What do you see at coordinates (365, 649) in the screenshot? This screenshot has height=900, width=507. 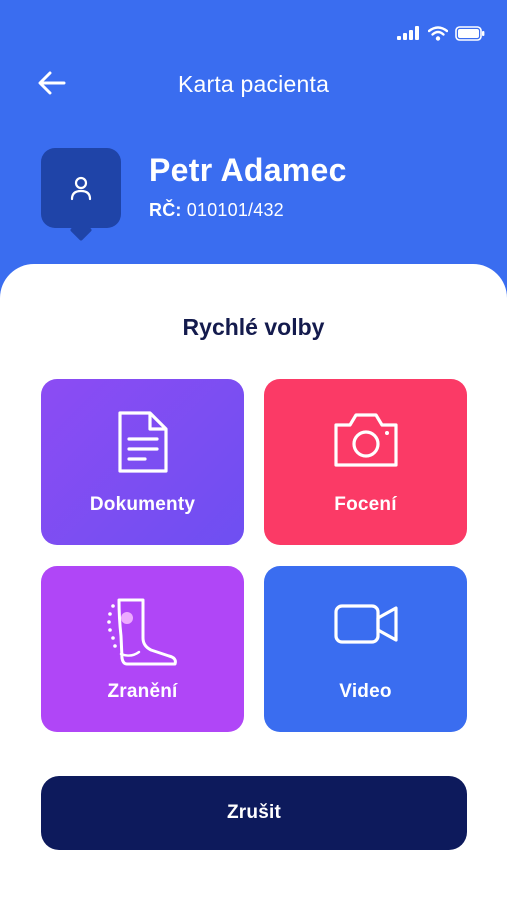 I see `tile-video: Video` at bounding box center [365, 649].